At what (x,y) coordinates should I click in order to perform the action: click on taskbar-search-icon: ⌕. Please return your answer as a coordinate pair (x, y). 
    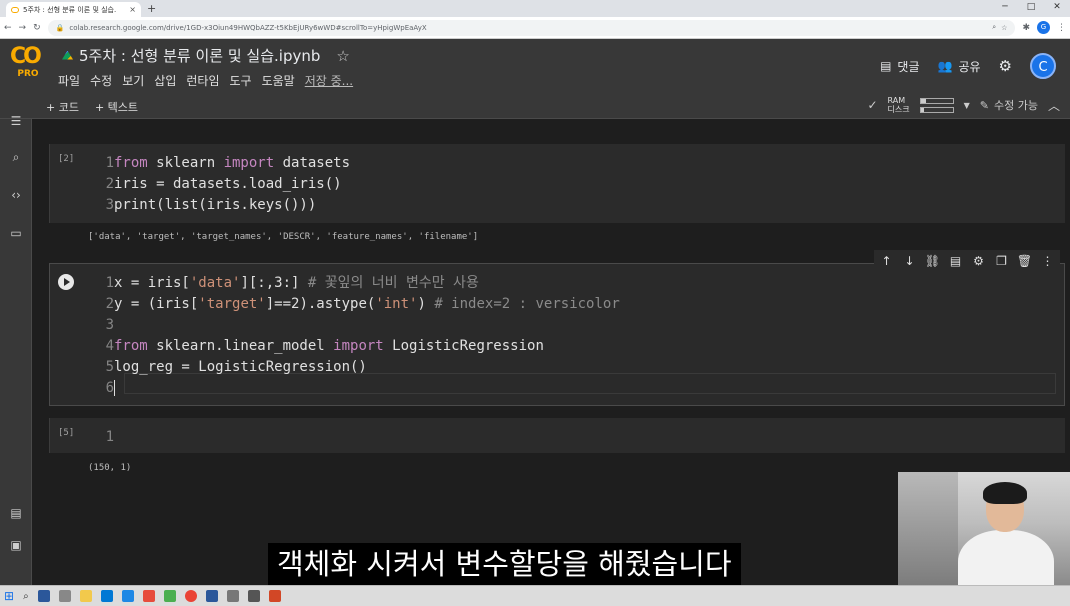
    Looking at the image, I should click on (26, 596).